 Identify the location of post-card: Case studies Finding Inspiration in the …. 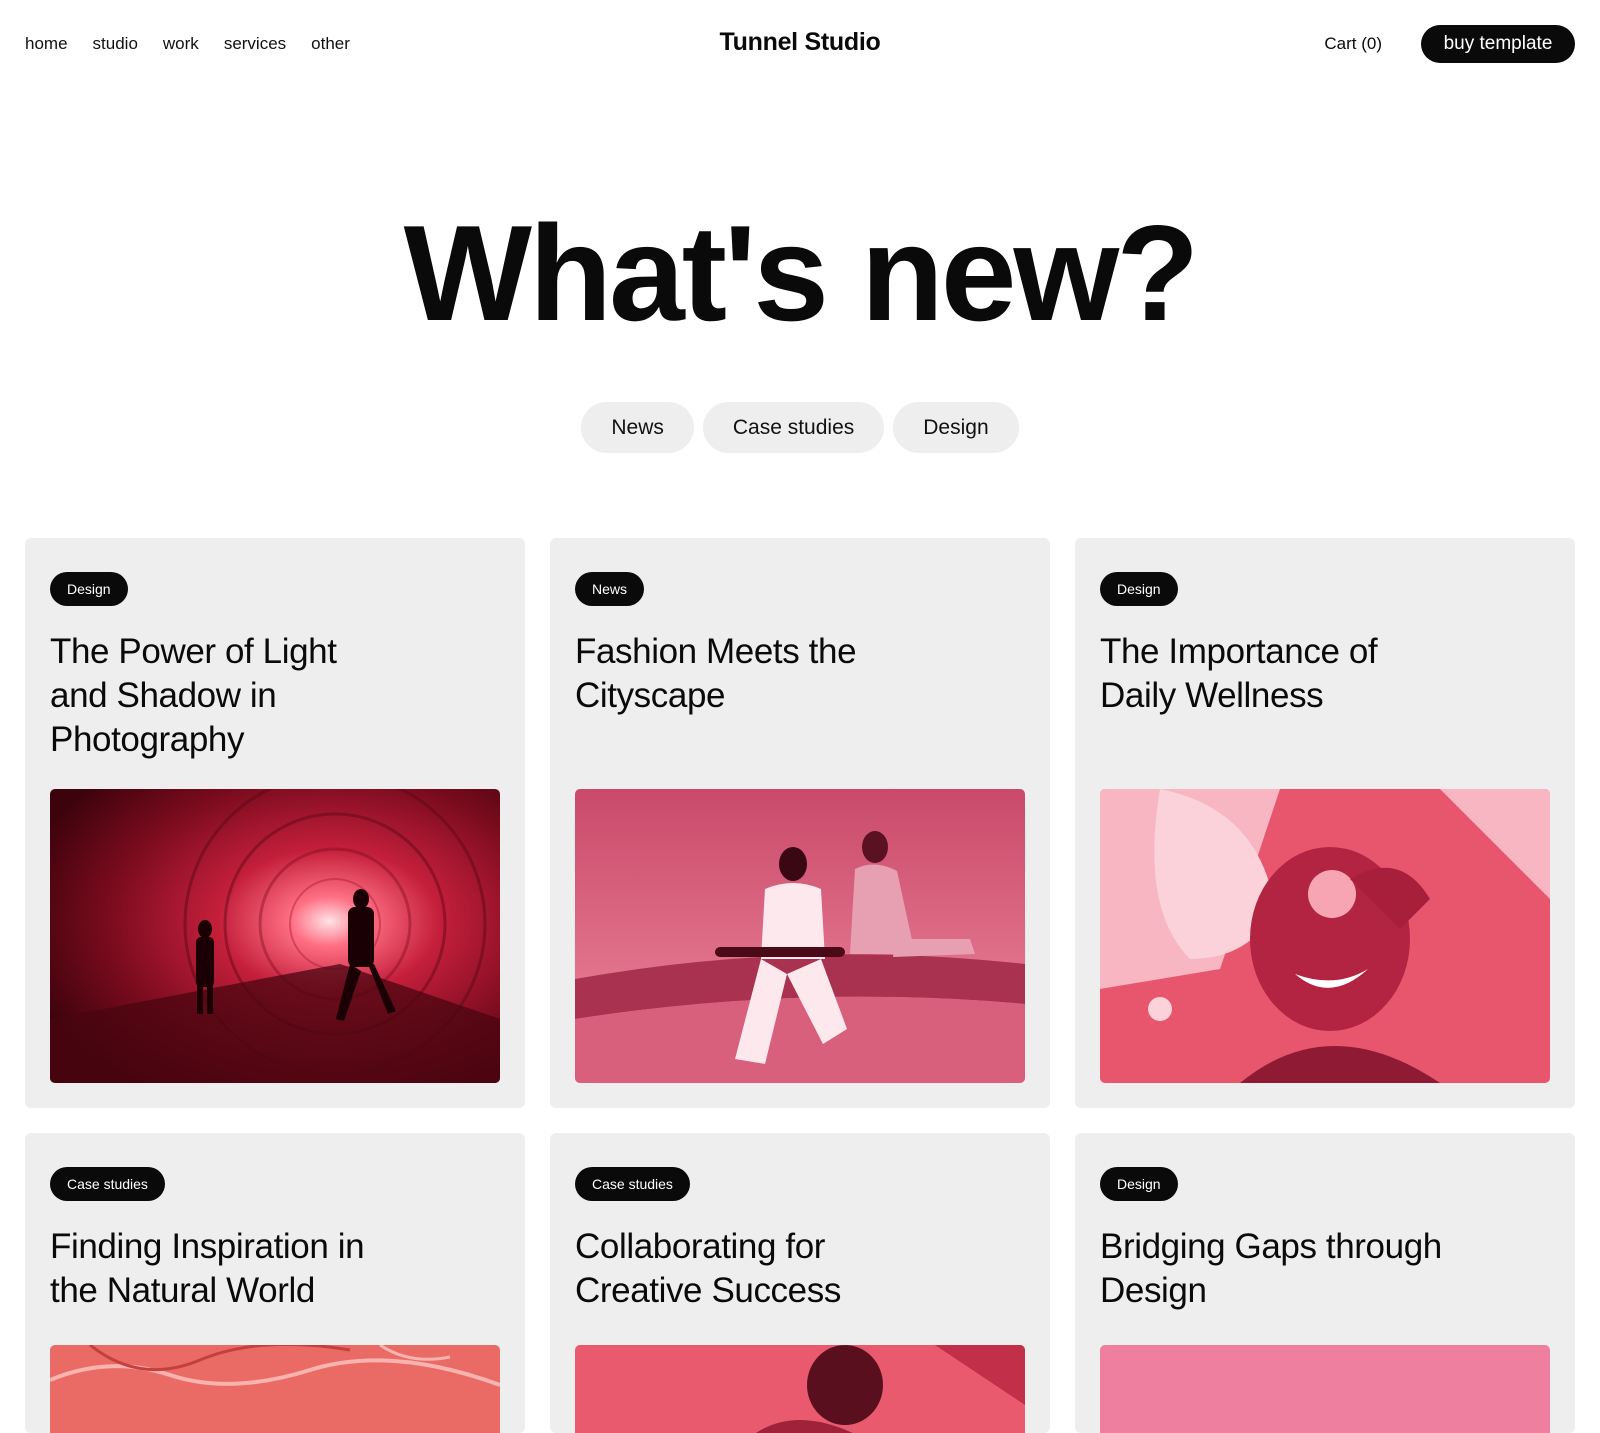
(275, 1283).